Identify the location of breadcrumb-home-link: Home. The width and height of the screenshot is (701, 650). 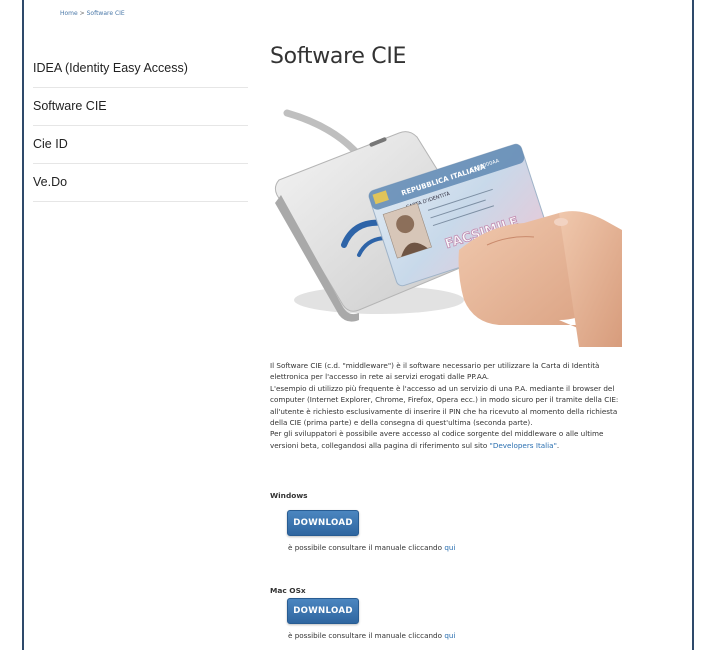
(69, 13).